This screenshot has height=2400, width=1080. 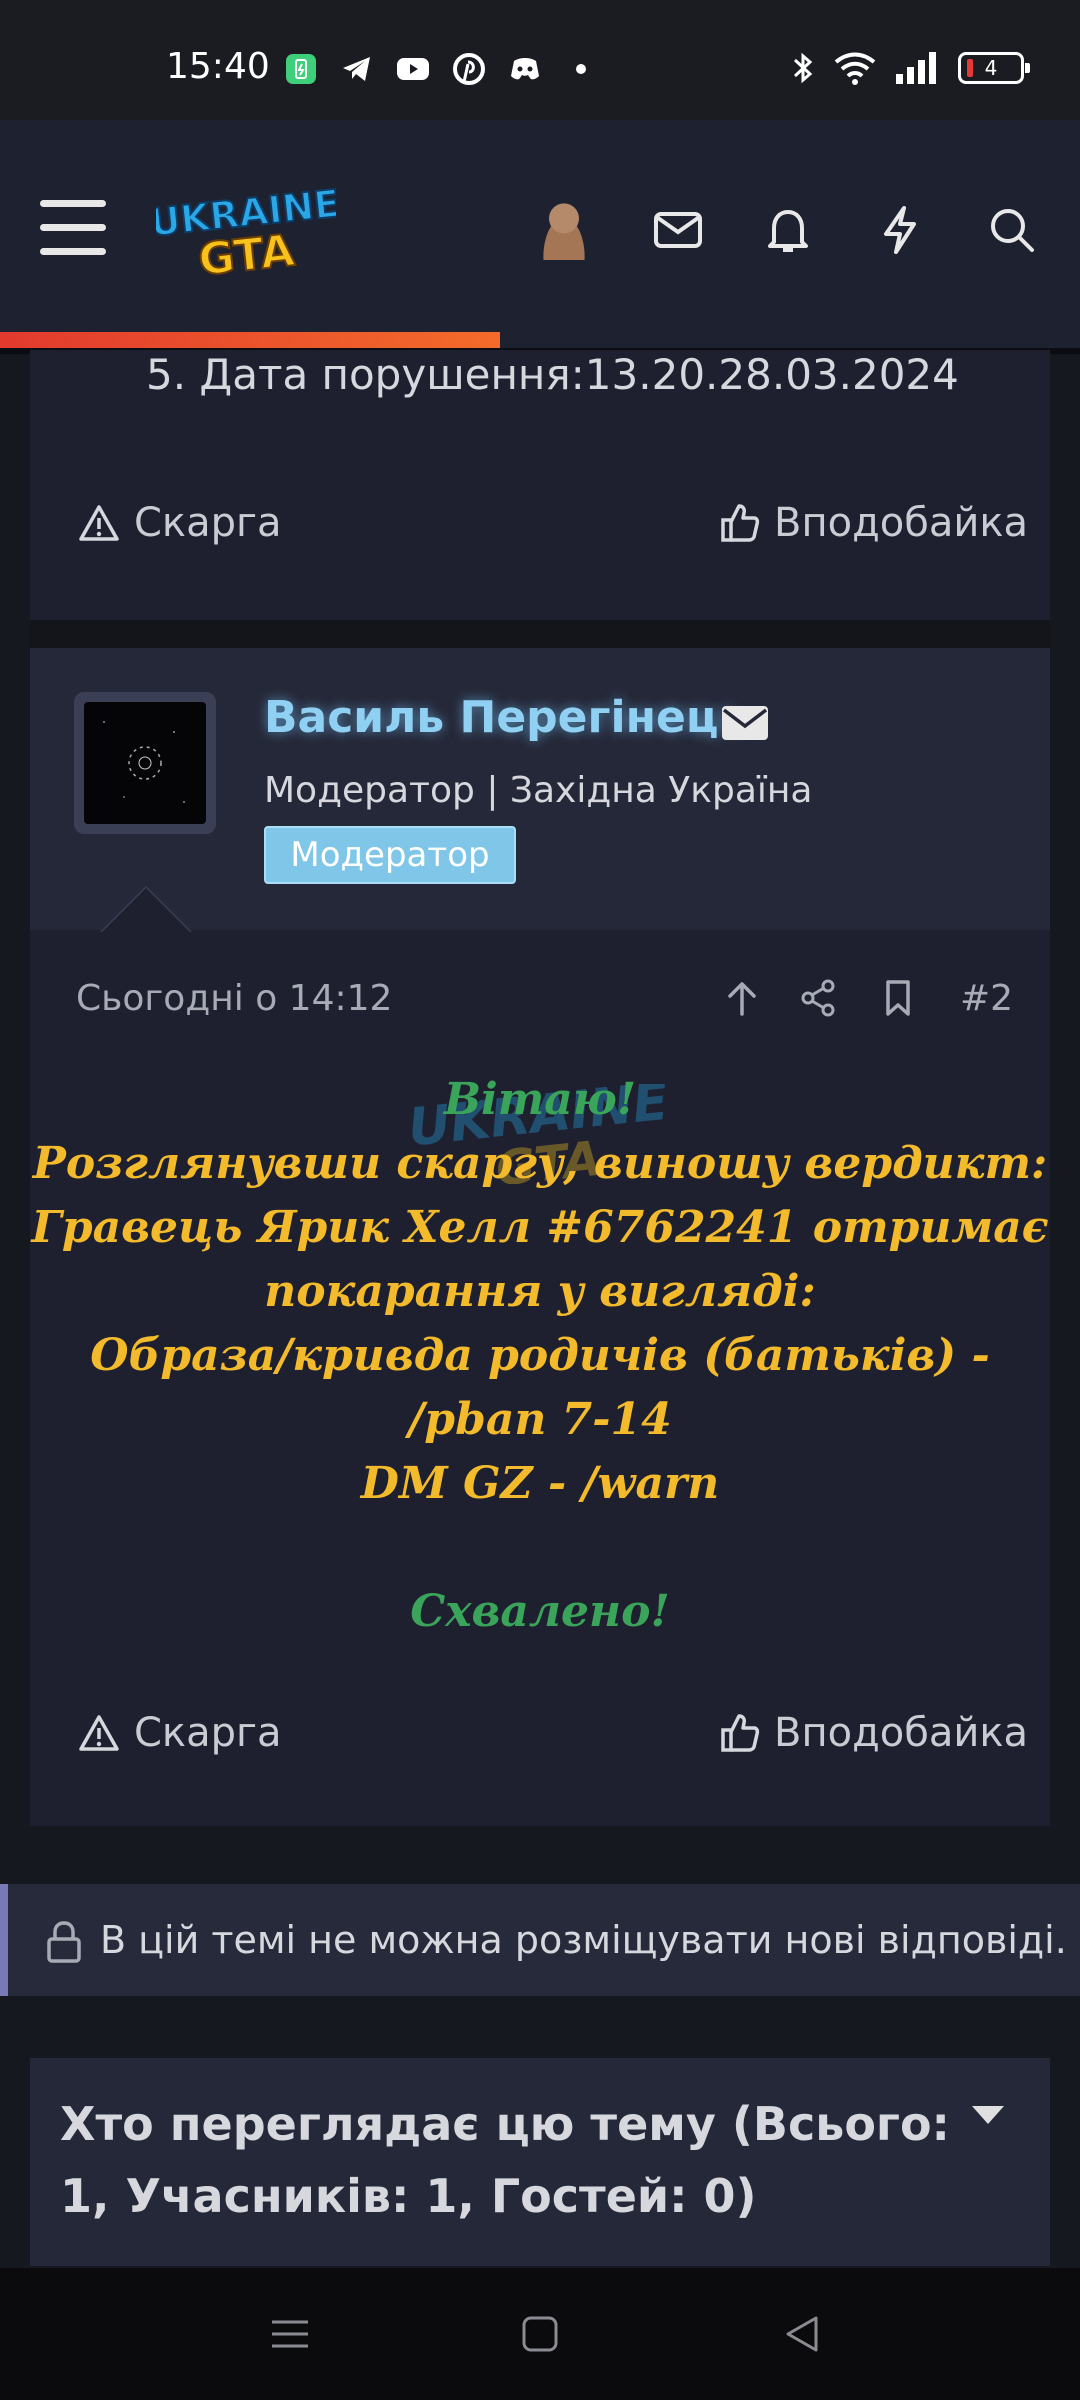 What do you see at coordinates (540, 1611) in the screenshot?
I see `approved-text: Схвалено!` at bounding box center [540, 1611].